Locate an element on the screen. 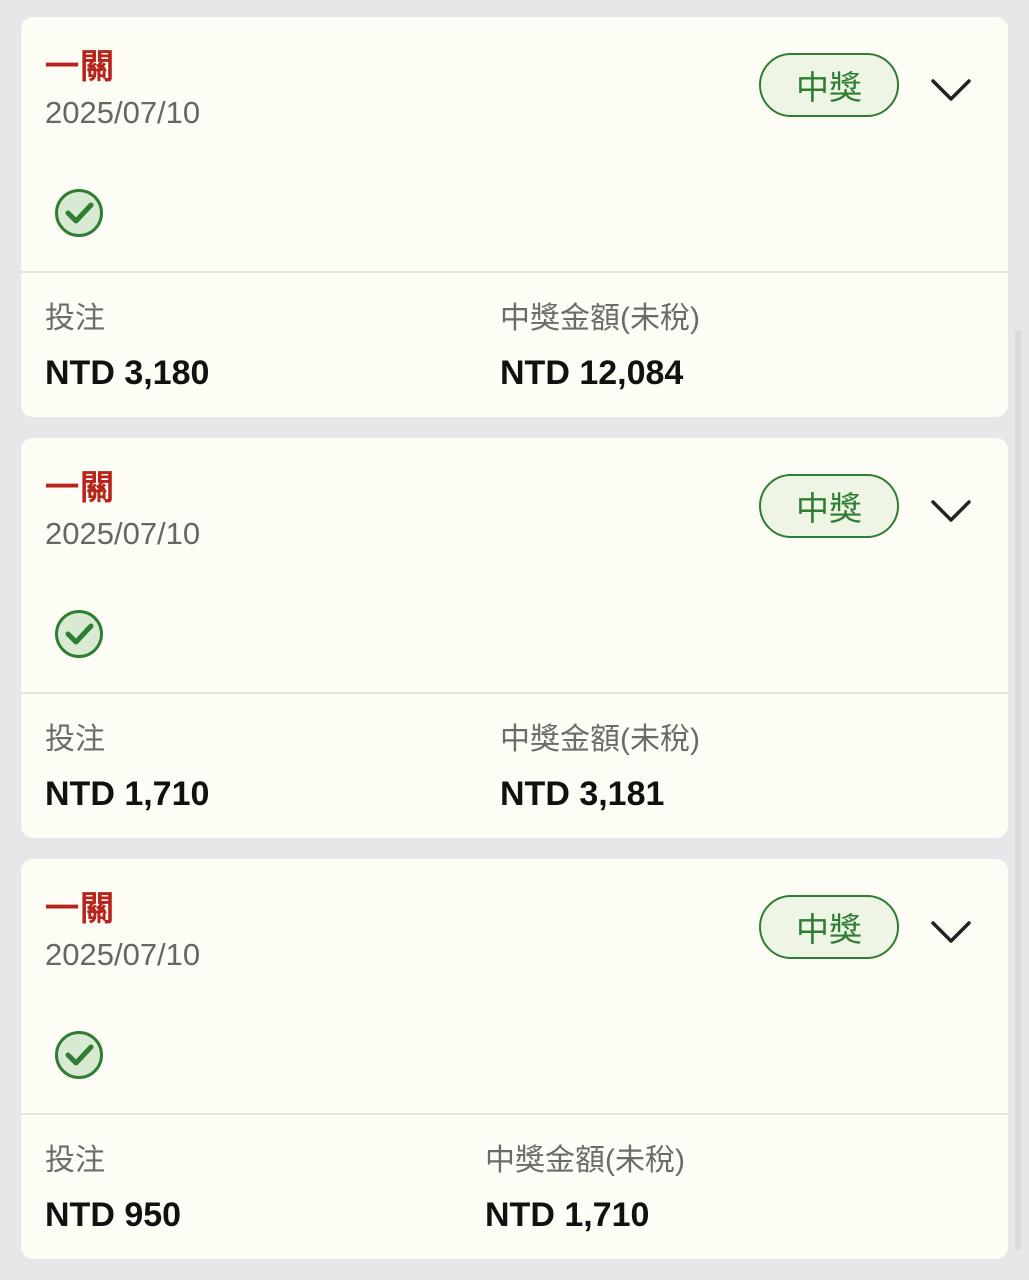 Image resolution: width=1029 pixels, height=1280 pixels. stake-value: NTD 1,710 is located at coordinates (127, 794).